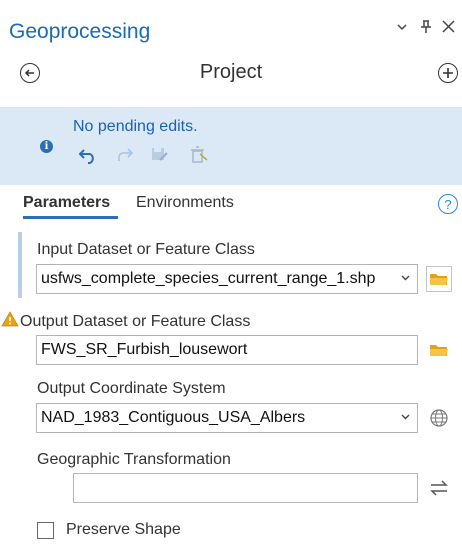 This screenshot has width=462, height=560. Describe the element at coordinates (131, 388) in the screenshot. I see `coord-system-label: Output Coordinate System` at that location.